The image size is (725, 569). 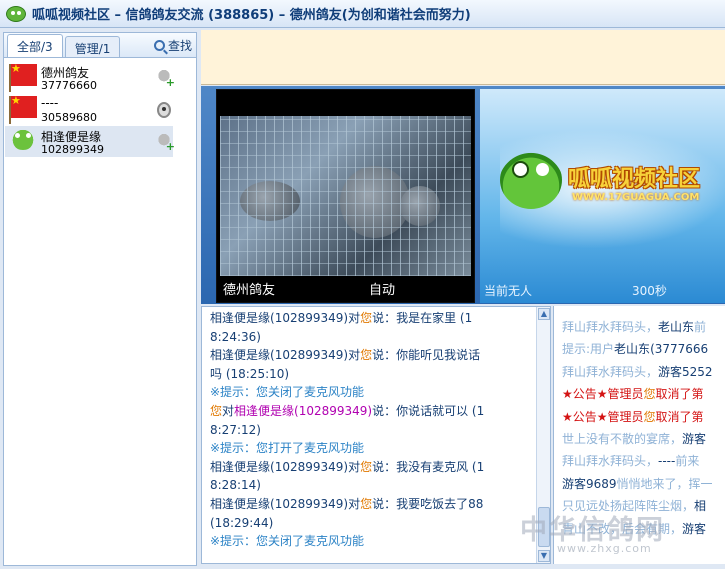 I want to click on chat-message-line: 相逢便是缘(102899349)对您说：我要吃饭去了88, so click(x=373, y=504).